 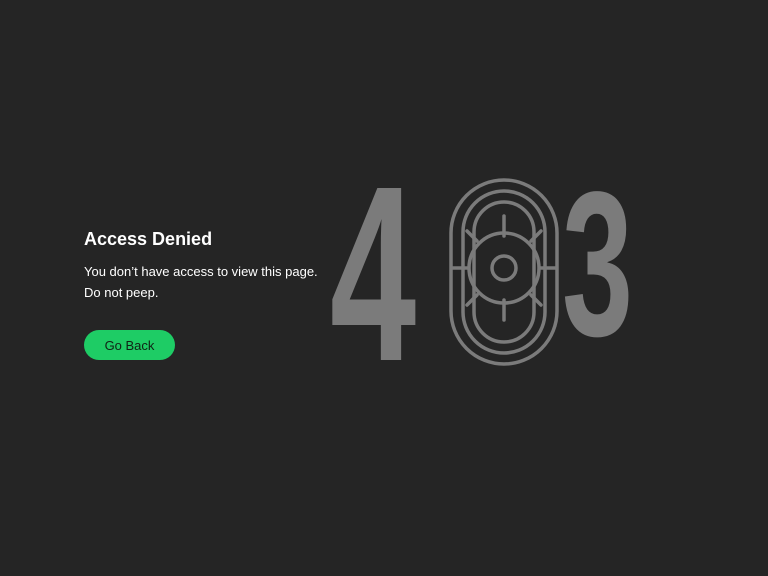 I want to click on error-code-digit-4: 4, so click(x=373, y=271).